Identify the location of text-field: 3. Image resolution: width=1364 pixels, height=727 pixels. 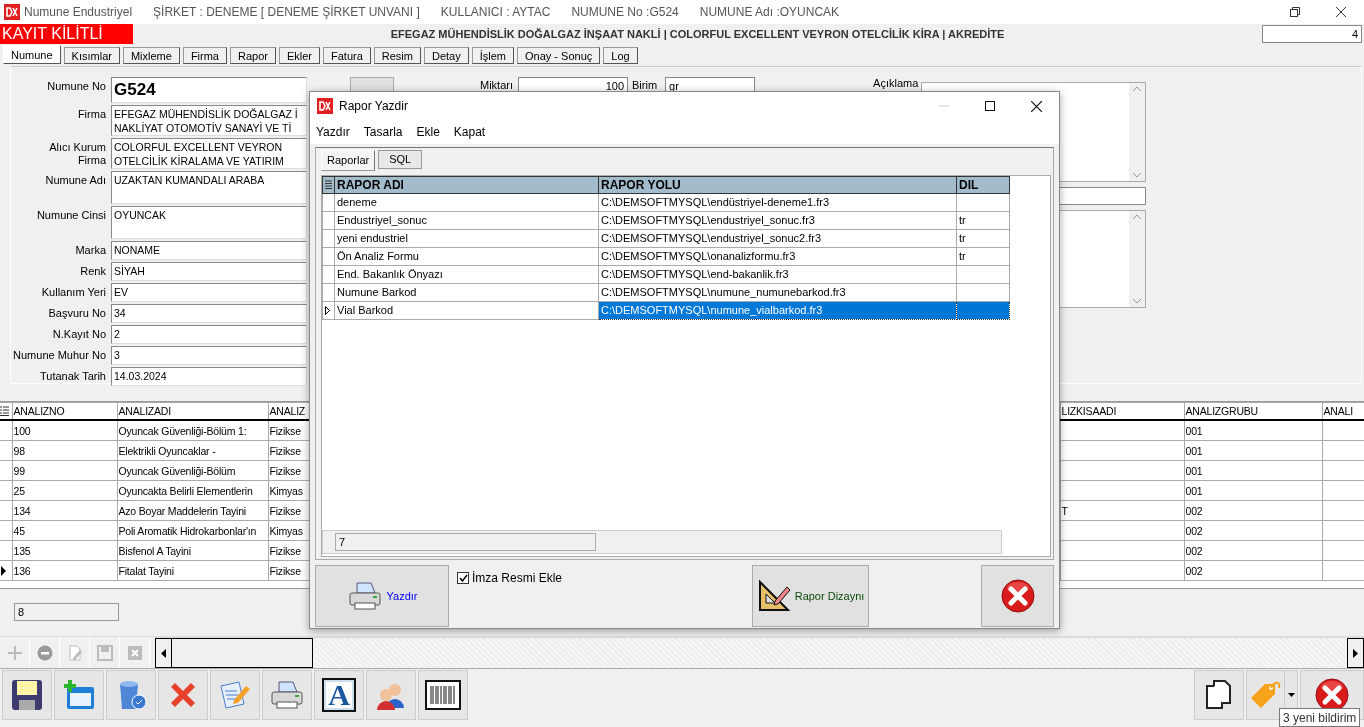
(209, 355).